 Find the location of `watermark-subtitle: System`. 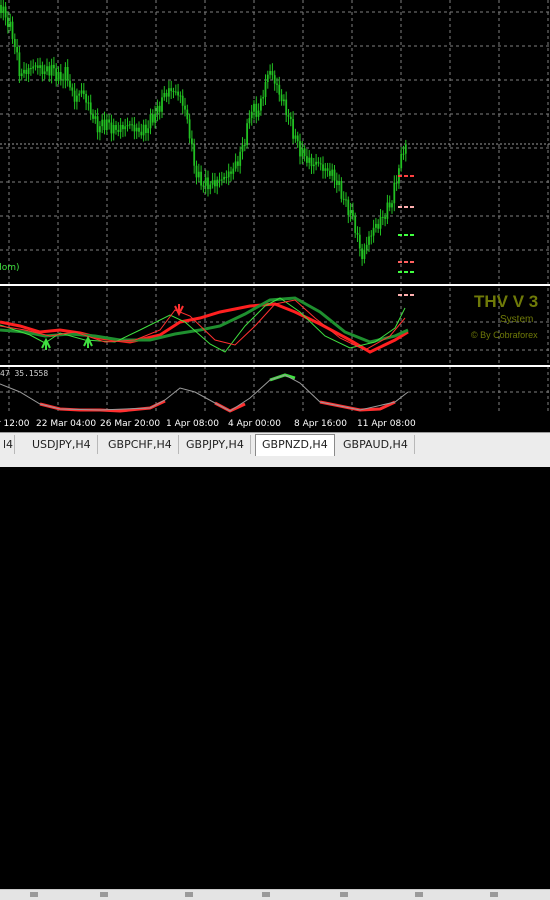

watermark-subtitle: System is located at coordinates (516, 319).